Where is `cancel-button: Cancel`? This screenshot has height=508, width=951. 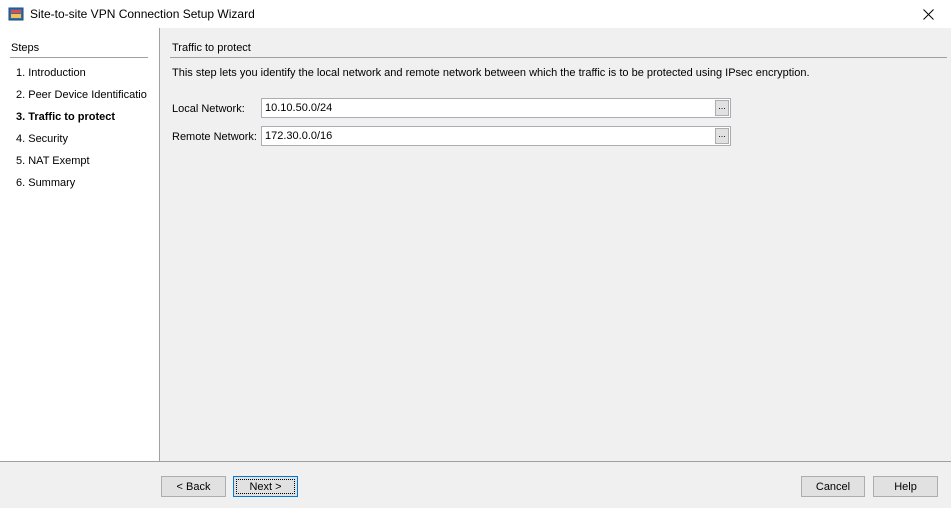
cancel-button: Cancel is located at coordinates (833, 486).